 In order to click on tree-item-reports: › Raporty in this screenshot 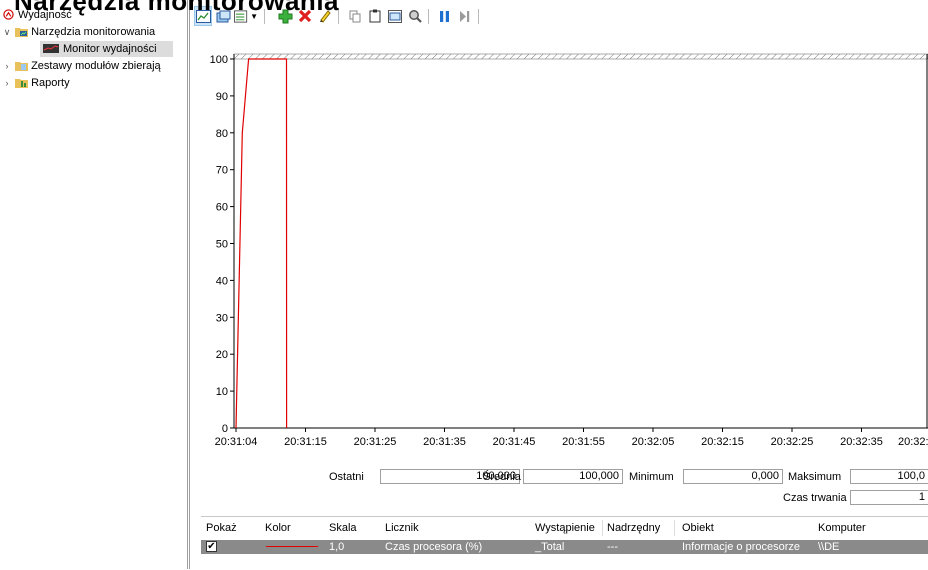, I will do `click(36, 83)`.